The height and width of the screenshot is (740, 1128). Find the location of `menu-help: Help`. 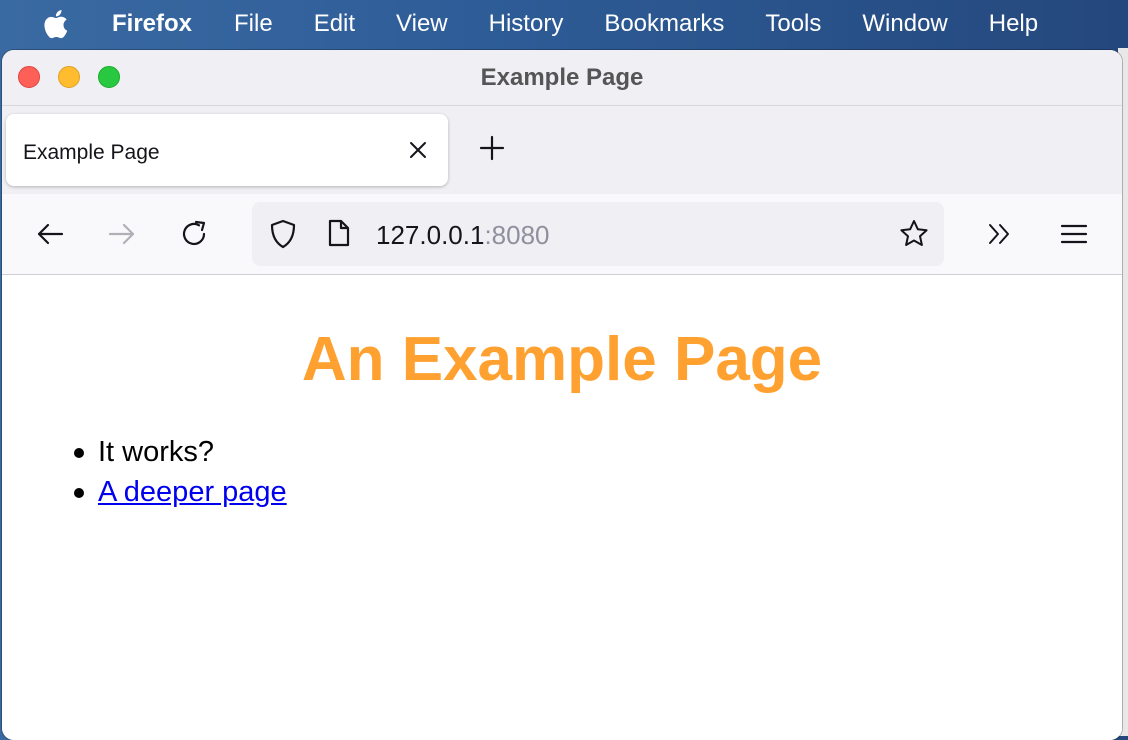

menu-help: Help is located at coordinates (1013, 24).